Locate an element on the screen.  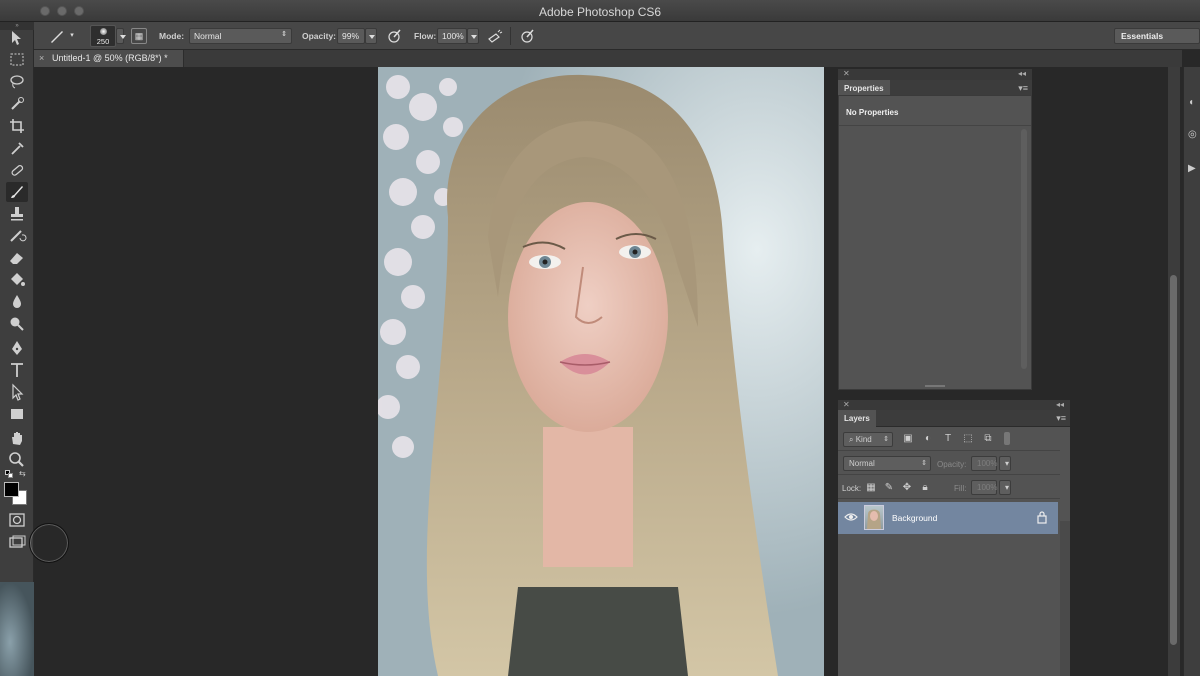
lock-label: Lock: is located at coordinates (852, 488).